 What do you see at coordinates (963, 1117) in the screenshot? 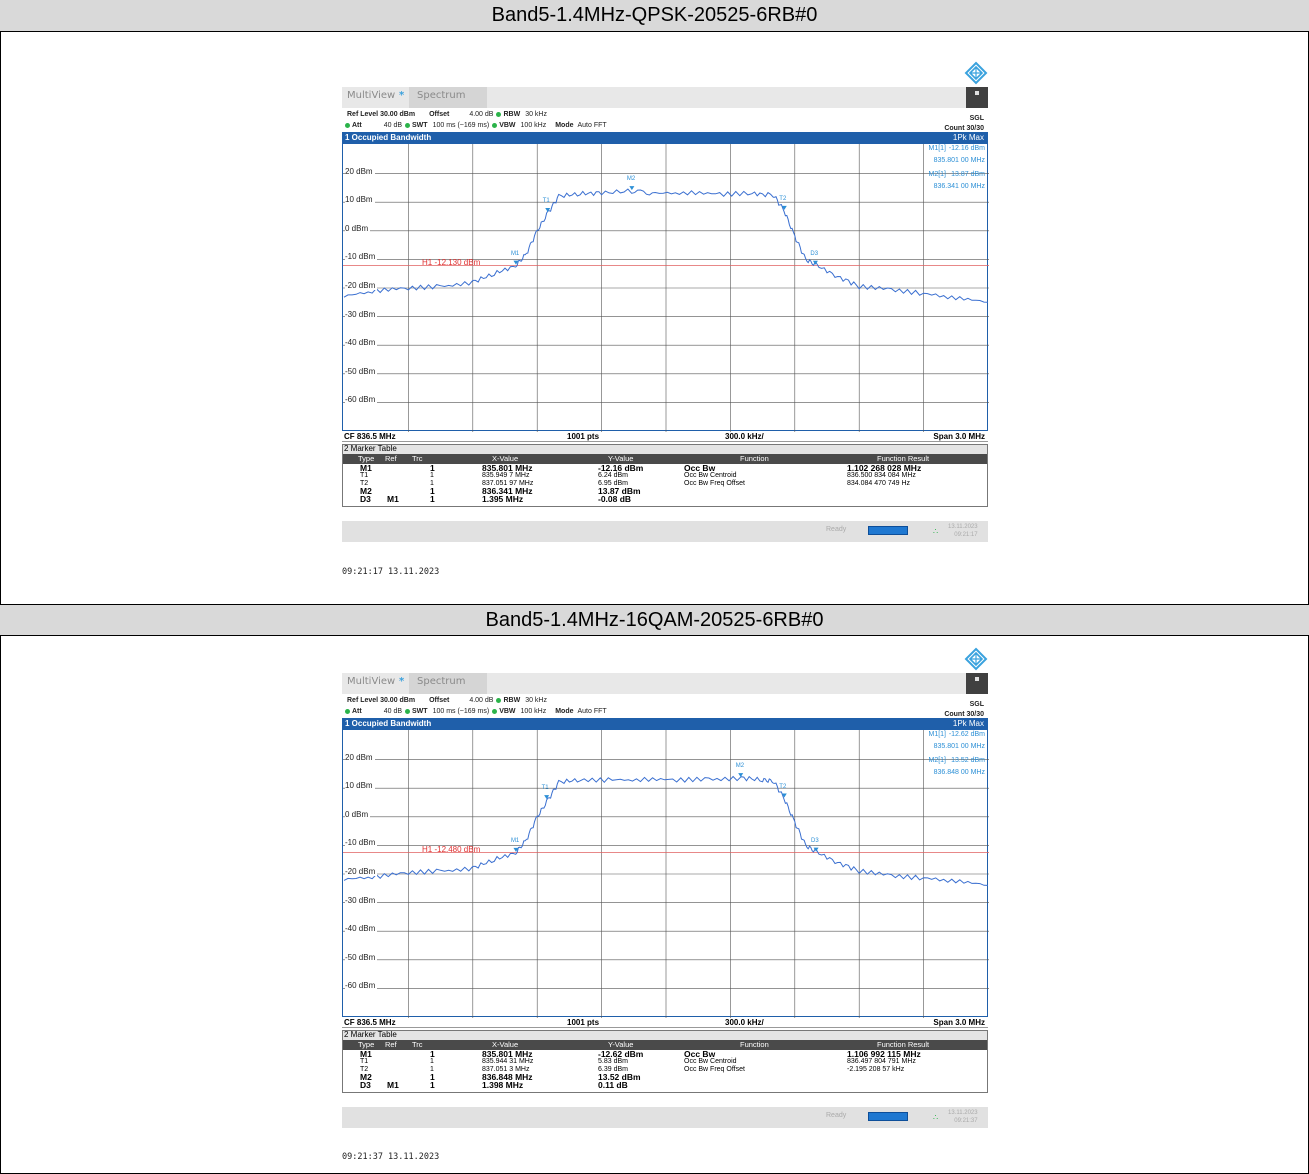
I see `status-clock: 13.11.2023 09:21:37` at bounding box center [963, 1117].